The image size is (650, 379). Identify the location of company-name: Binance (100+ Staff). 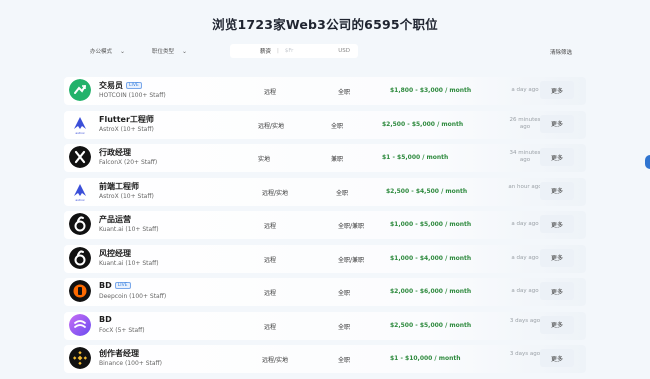
(131, 363).